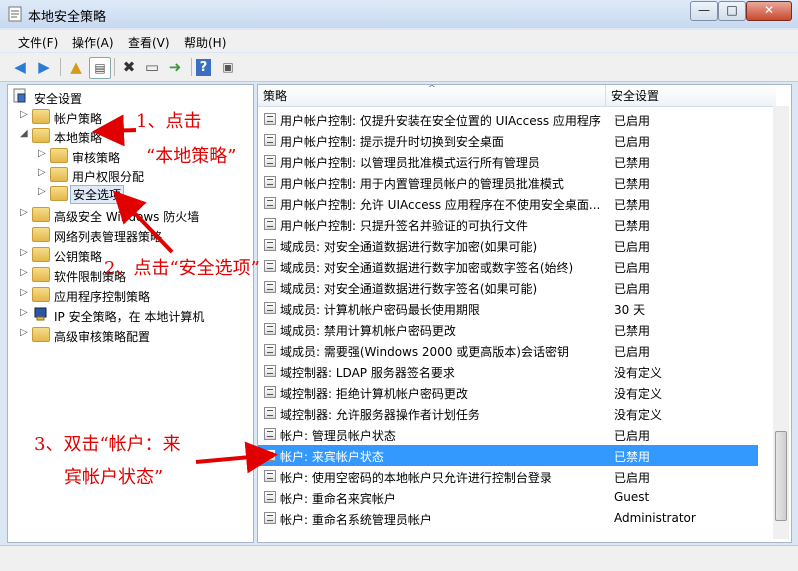 This screenshot has width=798, height=571. I want to click on arrow-to-guest-account, so click(236, 457).